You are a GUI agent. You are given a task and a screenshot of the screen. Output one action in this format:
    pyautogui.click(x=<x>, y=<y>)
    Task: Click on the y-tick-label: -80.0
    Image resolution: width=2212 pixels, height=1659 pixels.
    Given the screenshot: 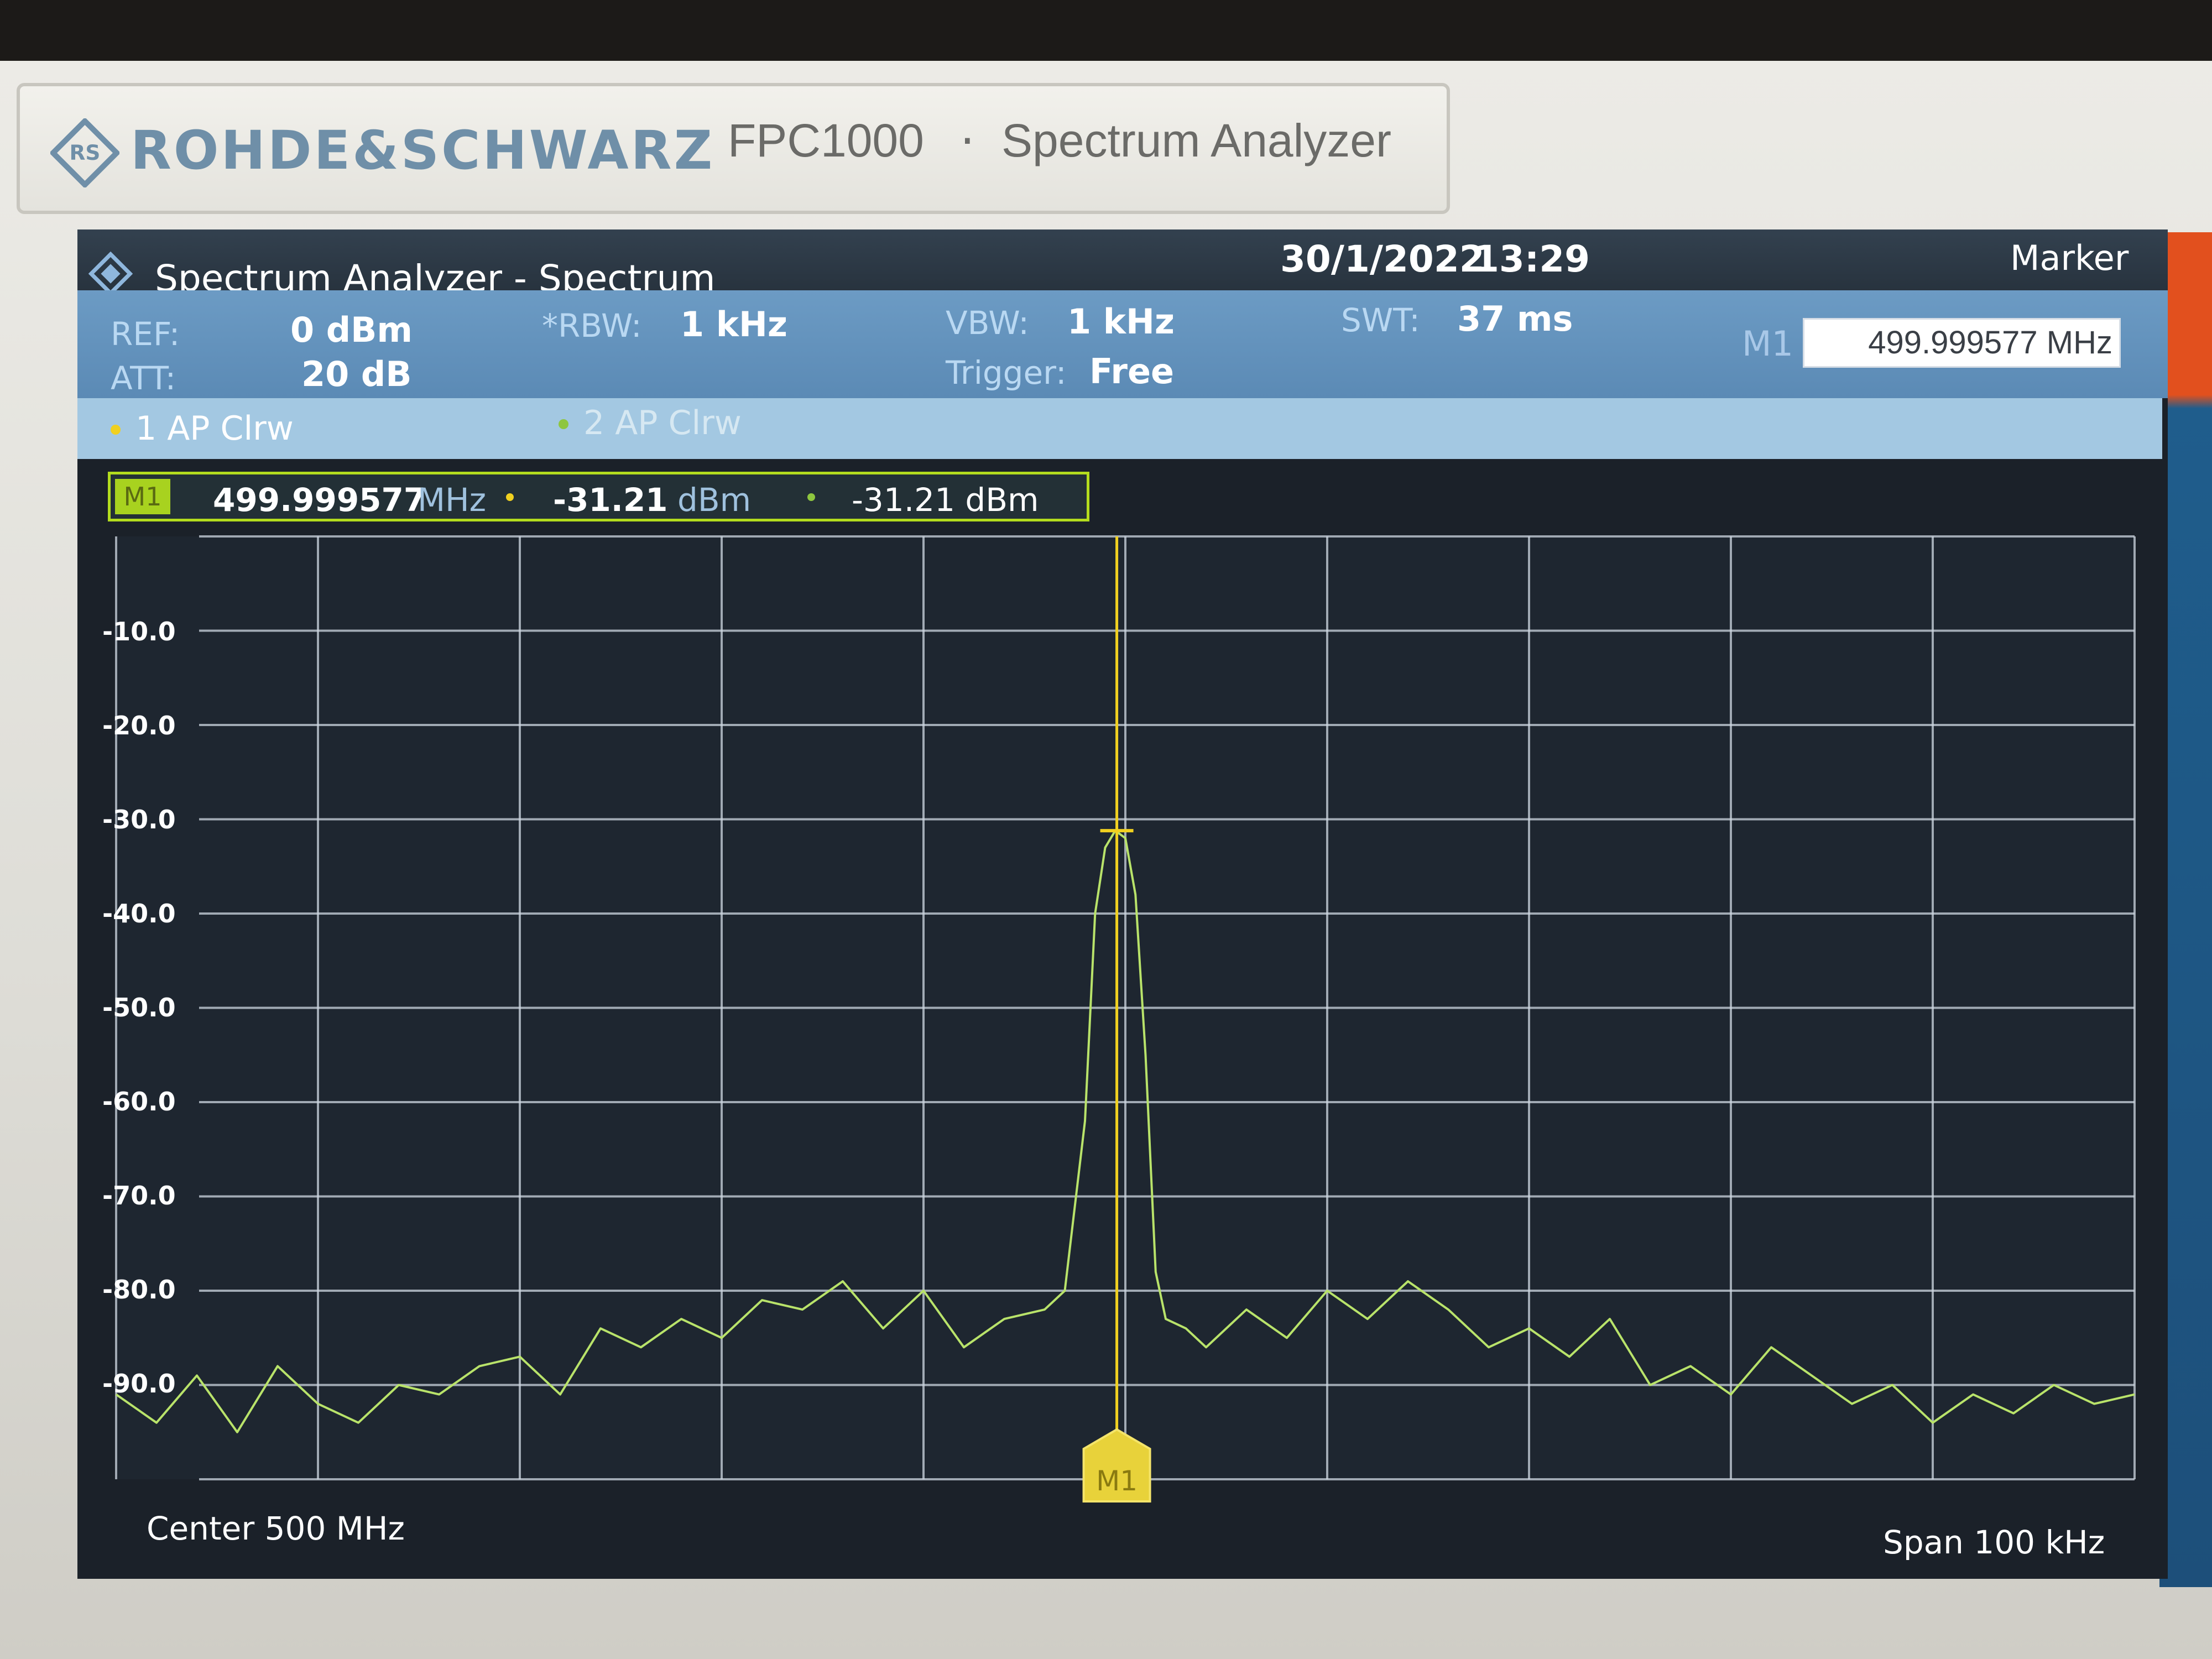 What is the action you would take?
    pyautogui.click(x=139, y=1290)
    